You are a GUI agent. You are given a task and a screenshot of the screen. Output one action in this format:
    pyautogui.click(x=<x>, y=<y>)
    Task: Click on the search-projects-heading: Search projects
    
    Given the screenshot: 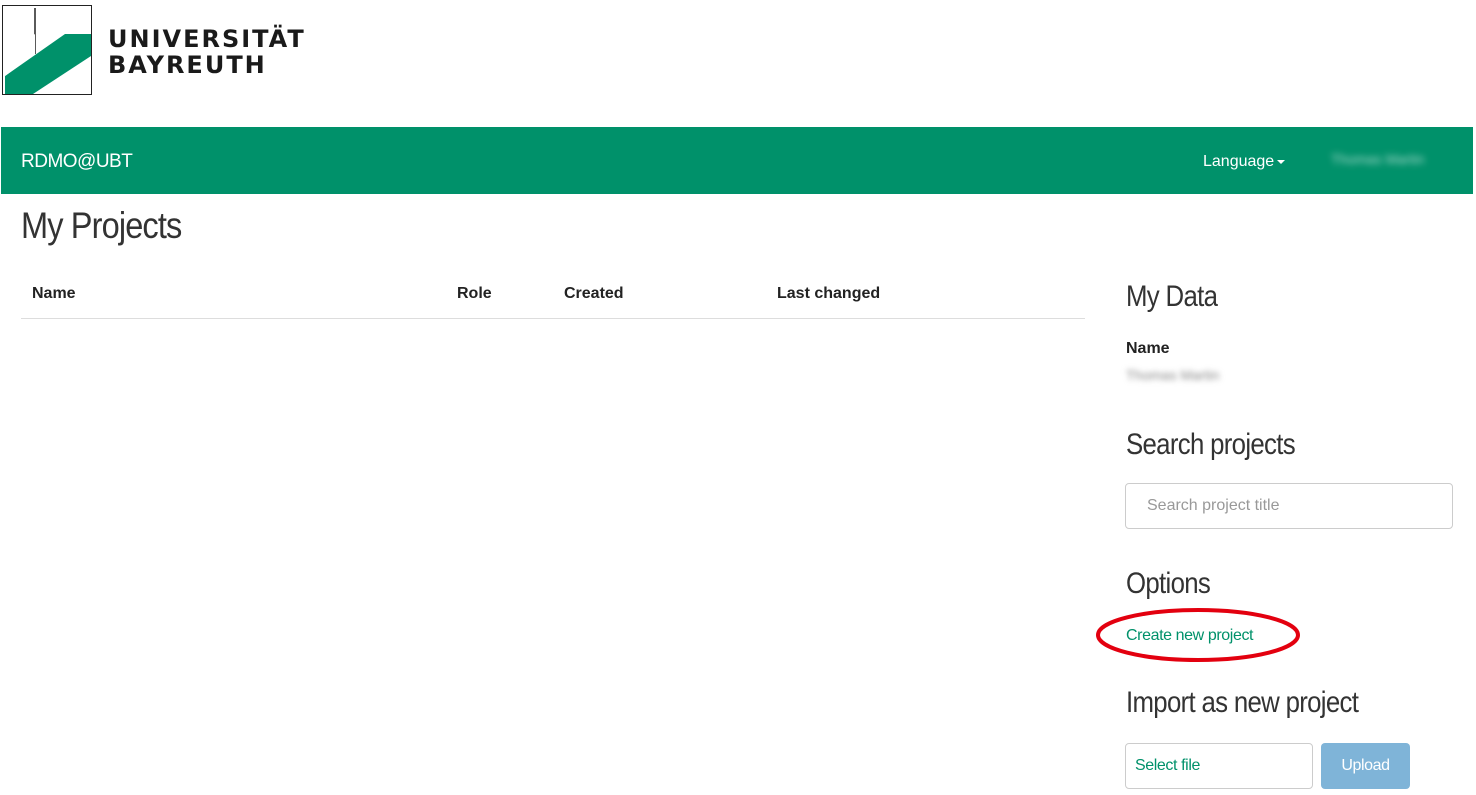 What is the action you would take?
    pyautogui.click(x=1211, y=444)
    